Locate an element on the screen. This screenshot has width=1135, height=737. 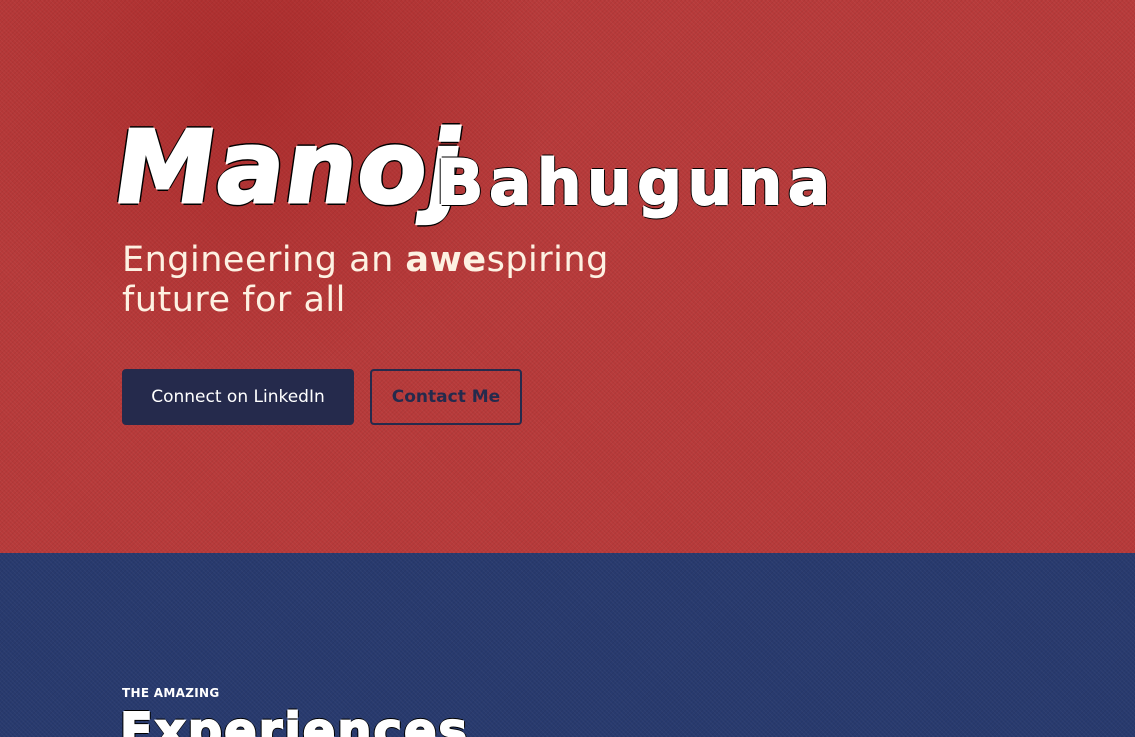
tagline-suffix: spiring is located at coordinates (547, 260).